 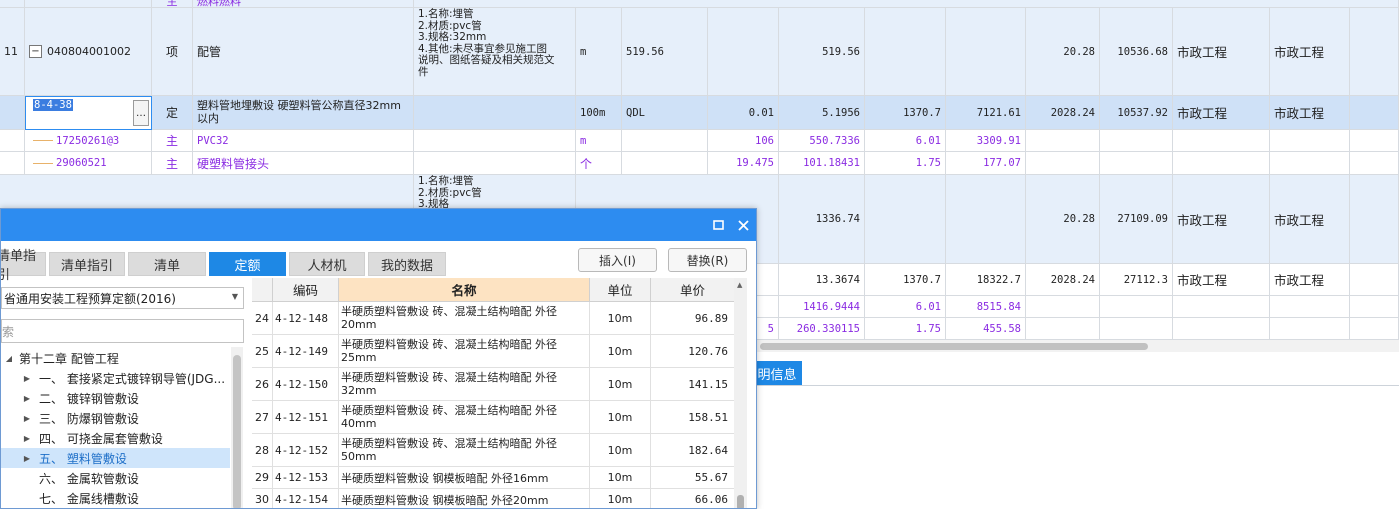 What do you see at coordinates (718, 225) in the screenshot?
I see `maximize-icon` at bounding box center [718, 225].